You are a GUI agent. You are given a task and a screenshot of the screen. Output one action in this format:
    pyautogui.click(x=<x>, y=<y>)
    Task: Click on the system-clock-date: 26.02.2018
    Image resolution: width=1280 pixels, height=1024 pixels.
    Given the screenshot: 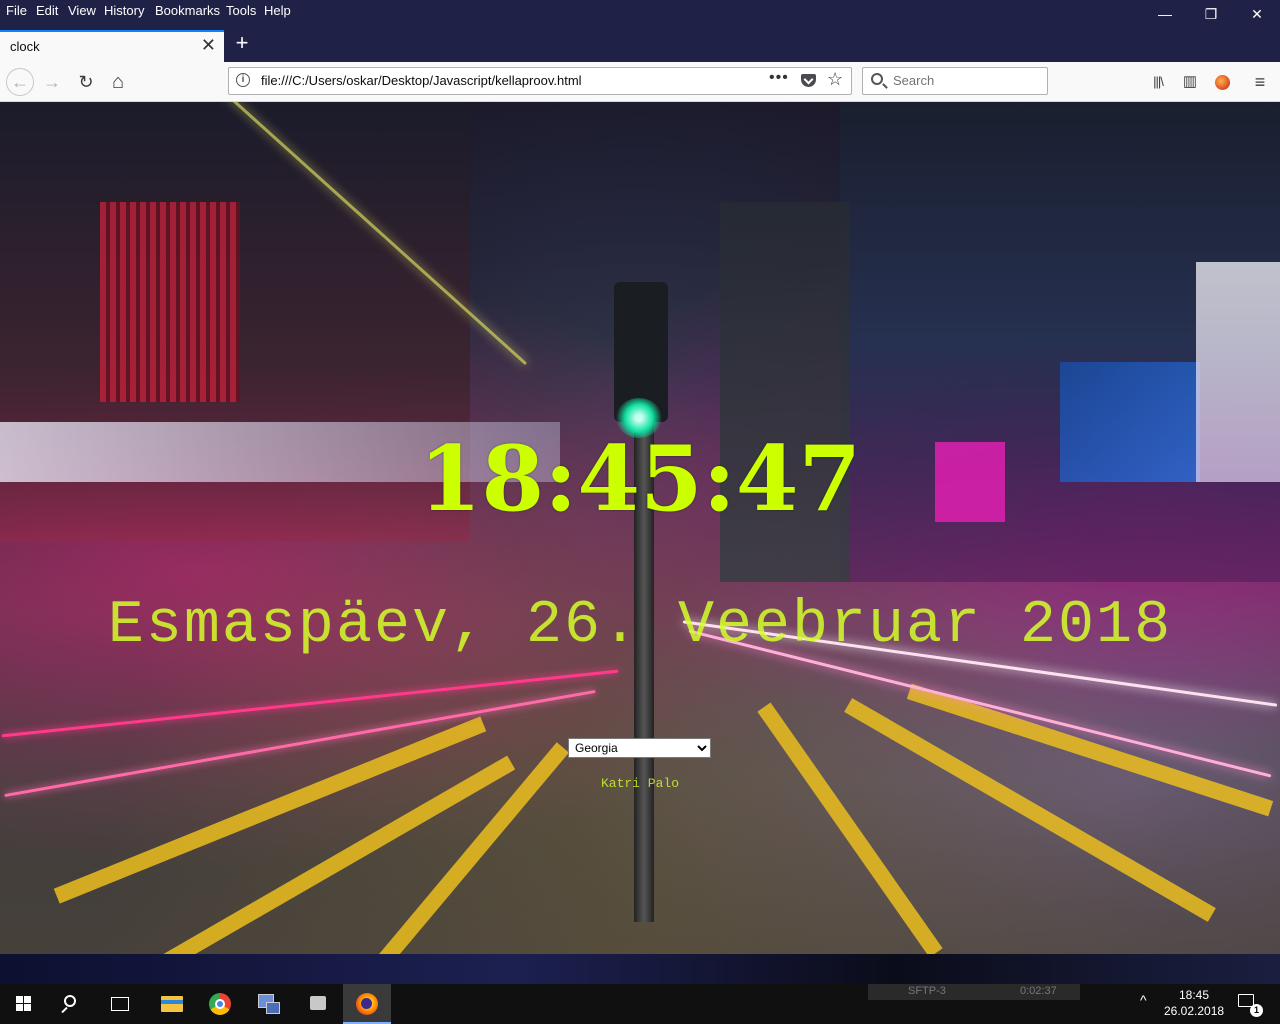 What is the action you would take?
    pyautogui.click(x=1194, y=1011)
    